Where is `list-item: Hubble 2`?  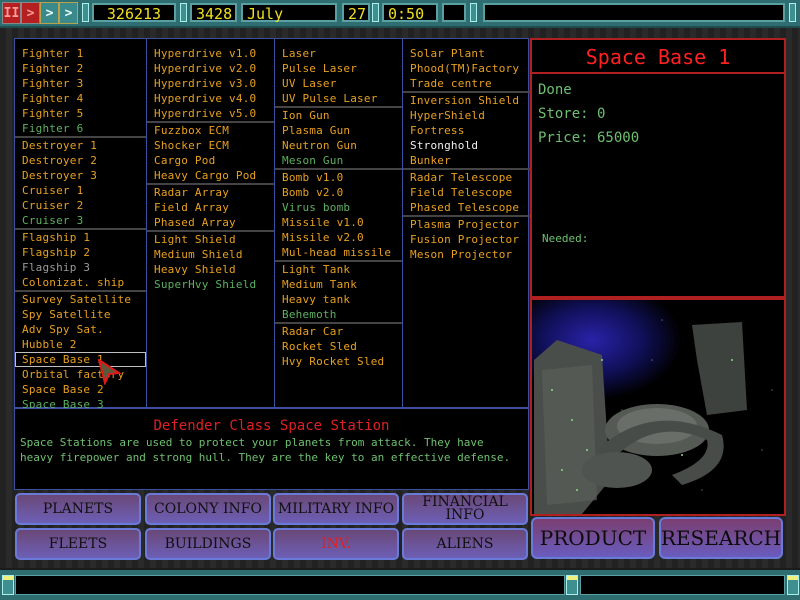 list-item: Hubble 2 is located at coordinates (80, 344).